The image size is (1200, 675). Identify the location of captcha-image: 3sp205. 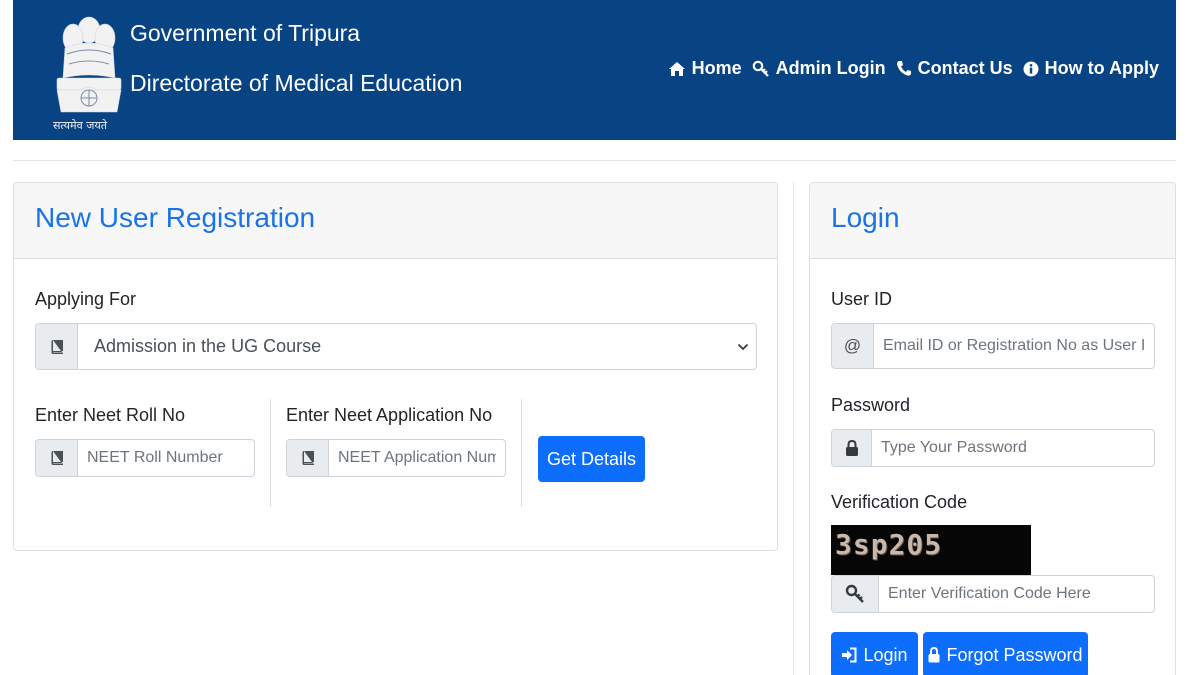
(931, 550).